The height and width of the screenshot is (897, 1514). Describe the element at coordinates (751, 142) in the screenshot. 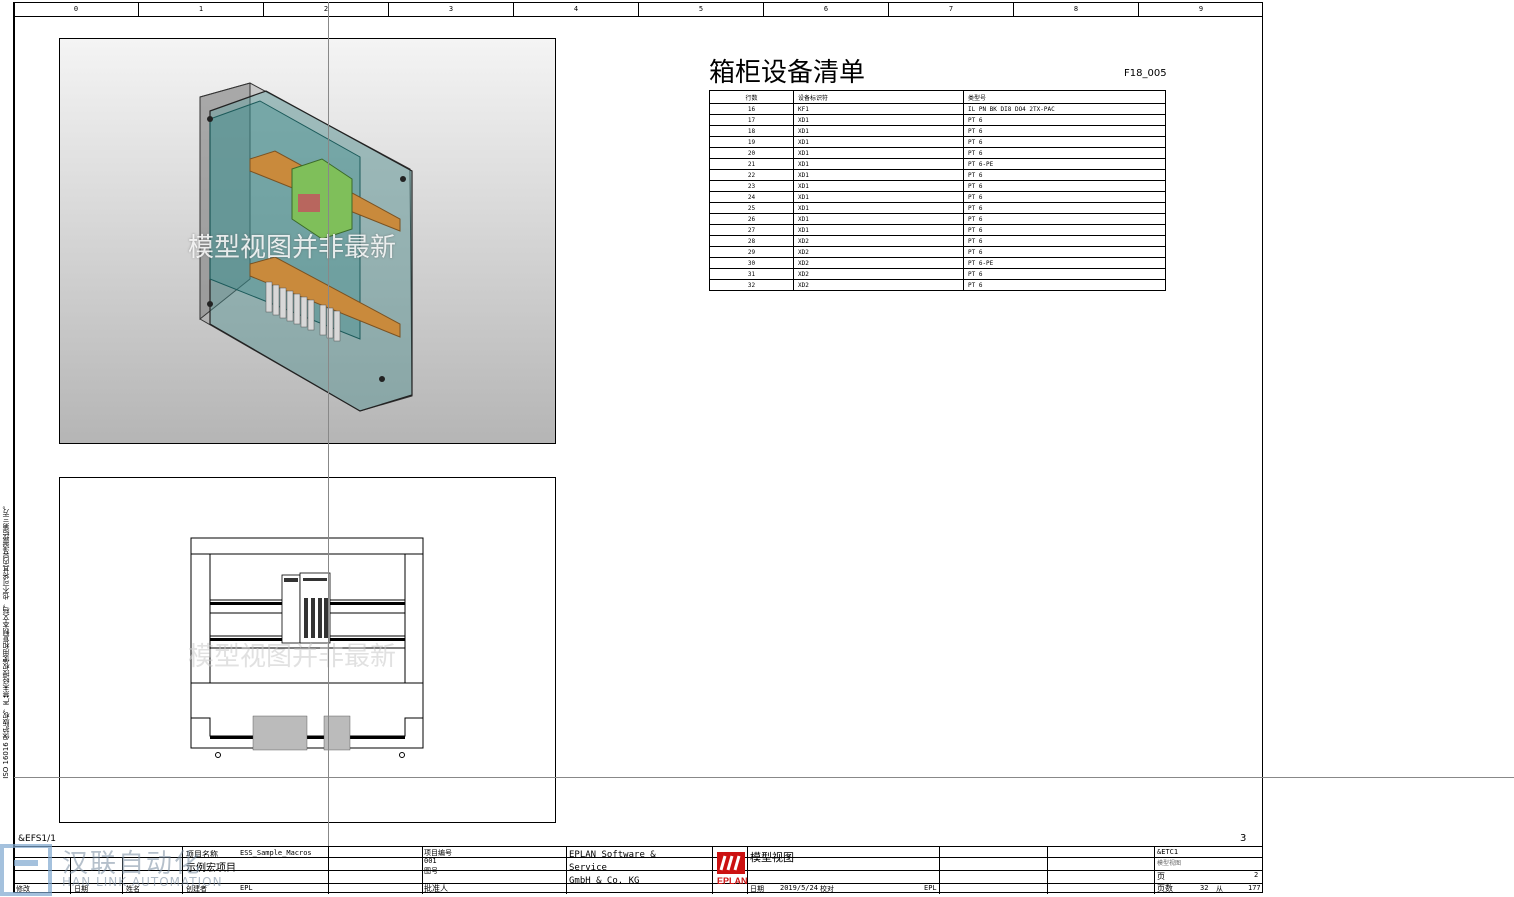

I see `row-number: 19` at that location.